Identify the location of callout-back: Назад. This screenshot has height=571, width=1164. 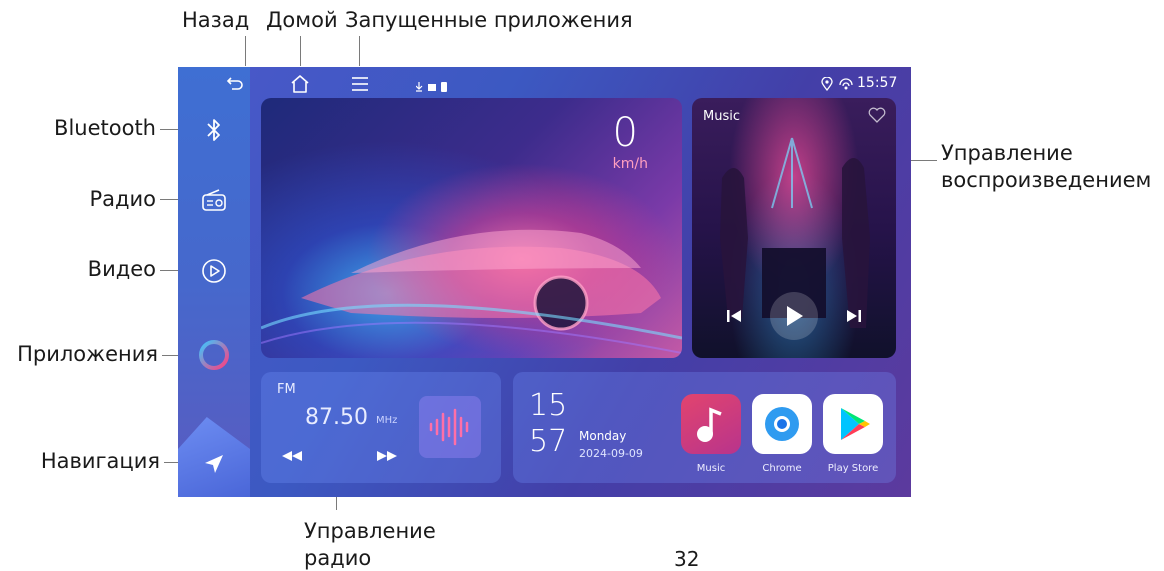
(216, 20).